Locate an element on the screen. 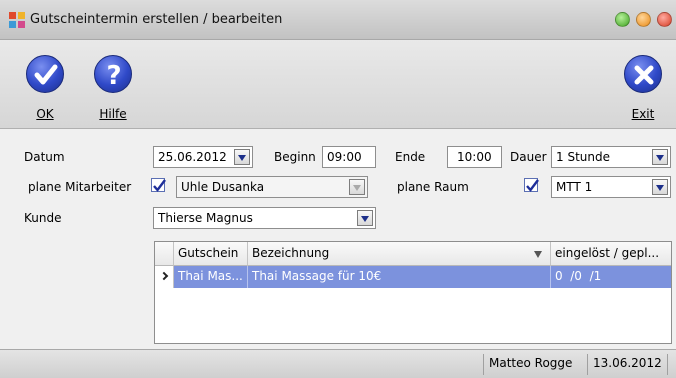 The width and height of the screenshot is (676, 378). plane-raum-checkbox is located at coordinates (531, 185).